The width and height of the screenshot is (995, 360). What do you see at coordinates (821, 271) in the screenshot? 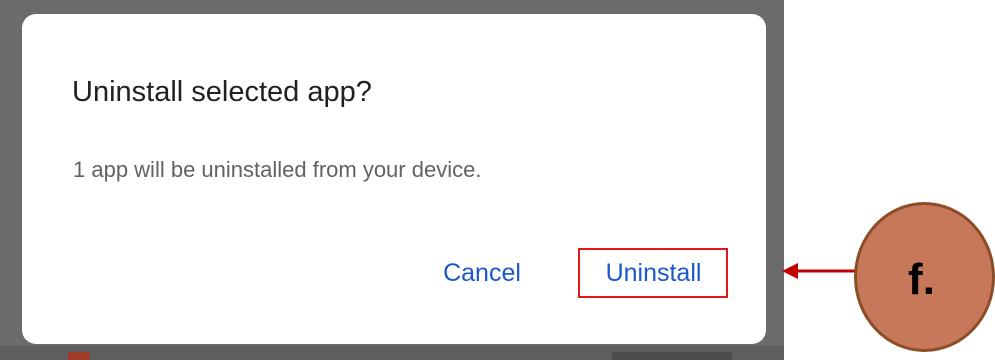
I see `arrow-left-icon` at bounding box center [821, 271].